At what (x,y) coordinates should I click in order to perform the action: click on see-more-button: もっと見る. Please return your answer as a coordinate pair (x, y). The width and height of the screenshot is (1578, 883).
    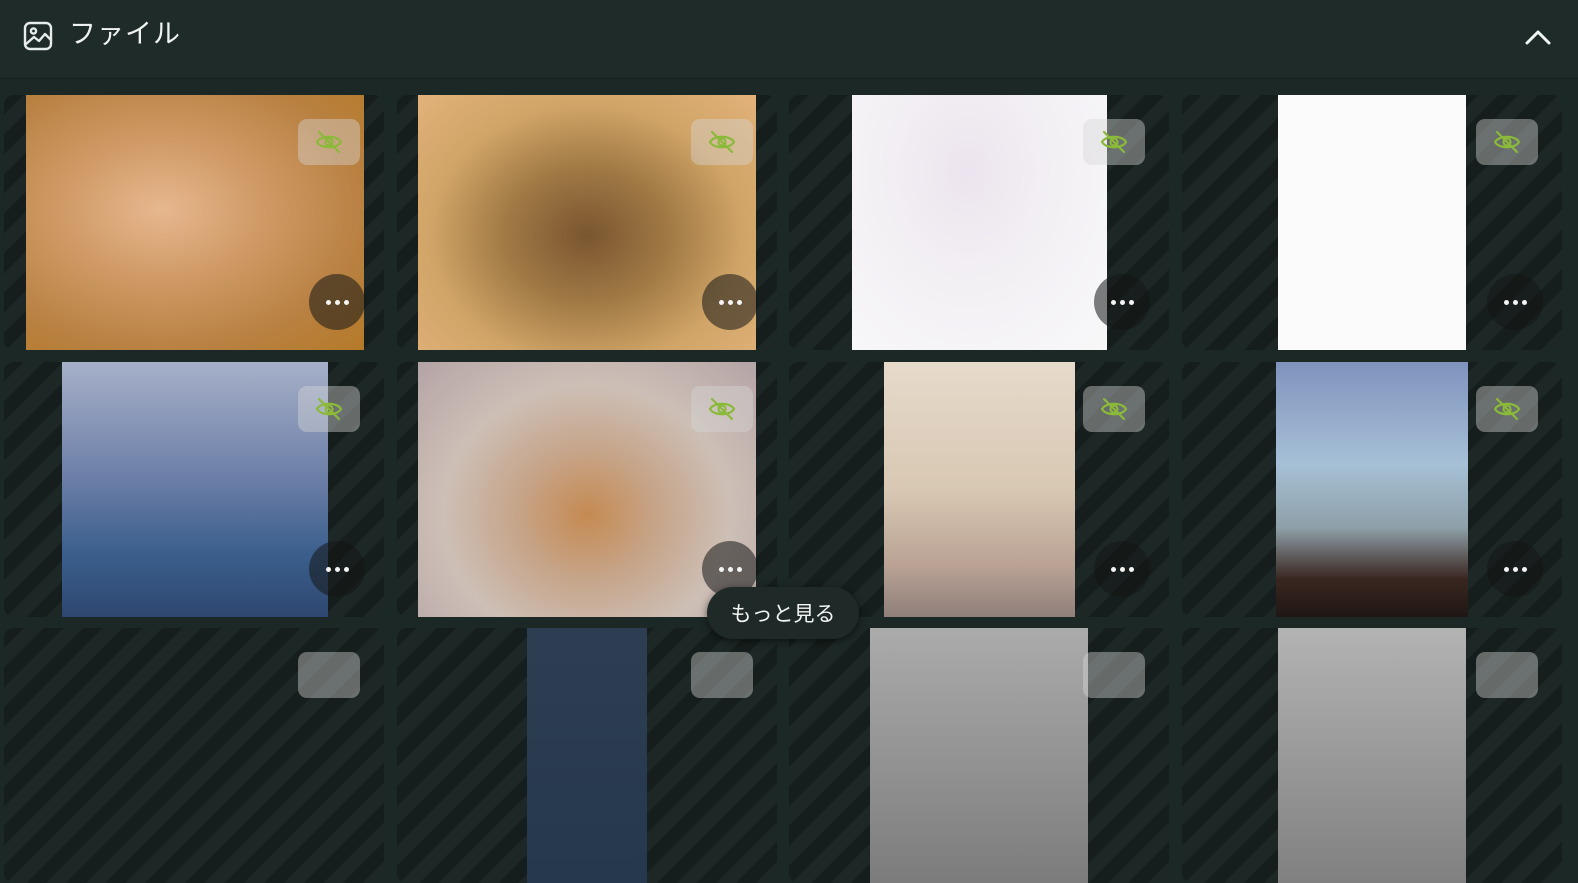
    Looking at the image, I should click on (783, 613).